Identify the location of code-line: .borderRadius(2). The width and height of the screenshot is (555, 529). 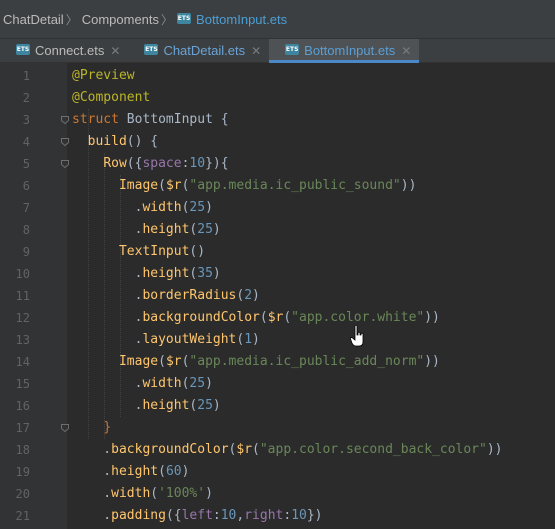
(166, 296).